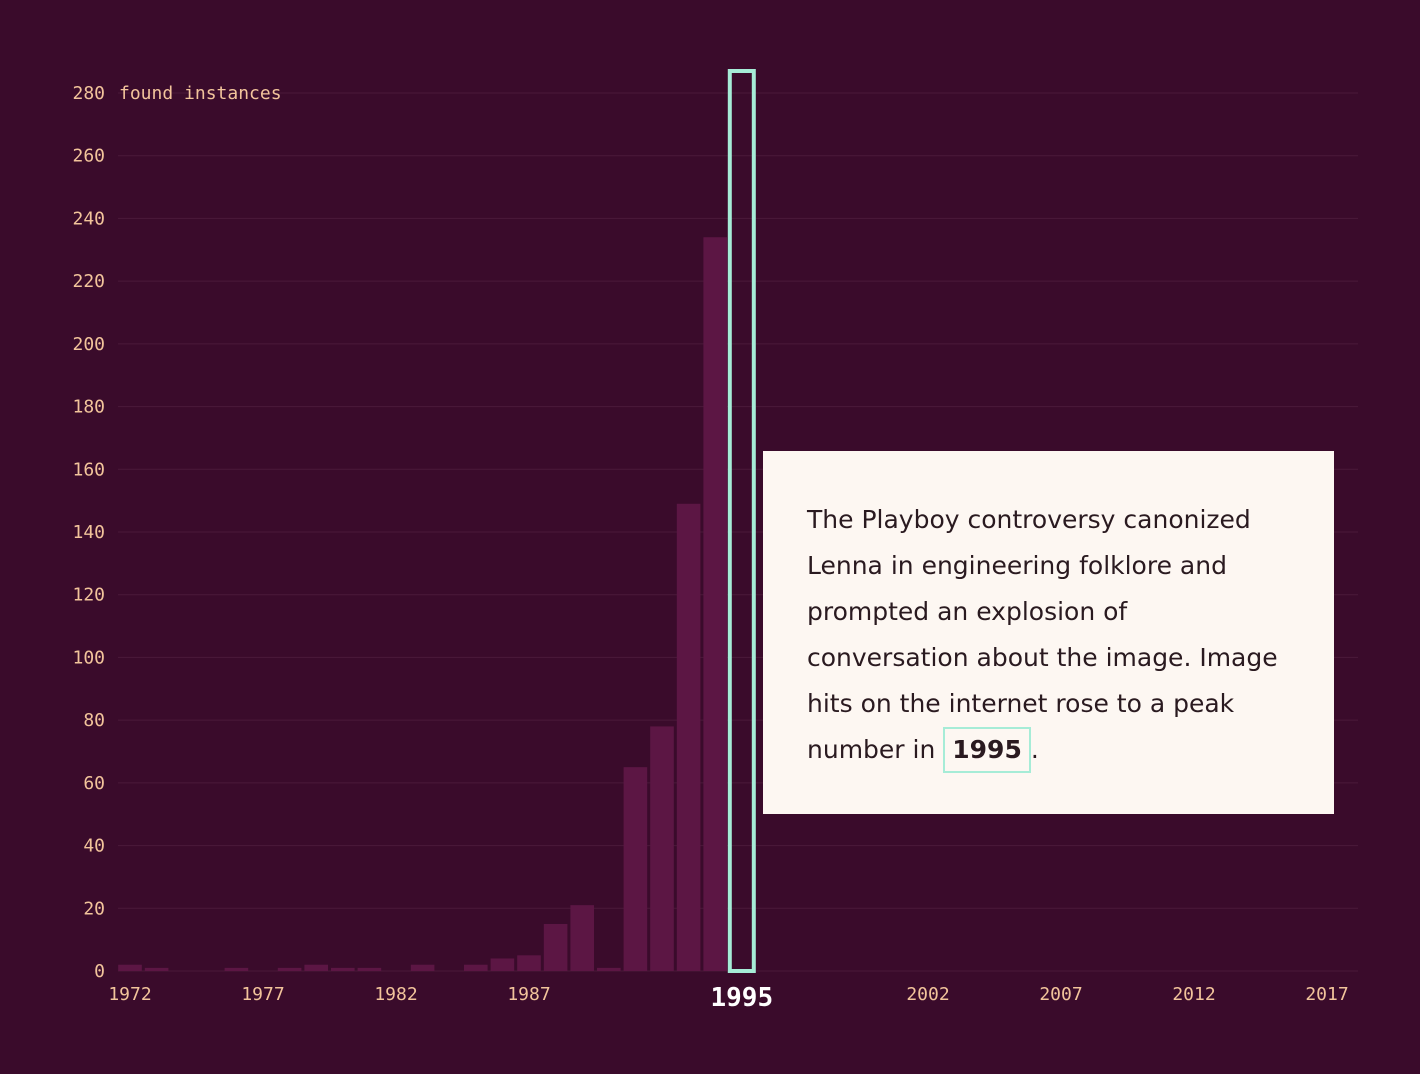 The width and height of the screenshot is (1420, 1074). Describe the element at coordinates (94, 908) in the screenshot. I see `y-tick-label: 20` at that location.